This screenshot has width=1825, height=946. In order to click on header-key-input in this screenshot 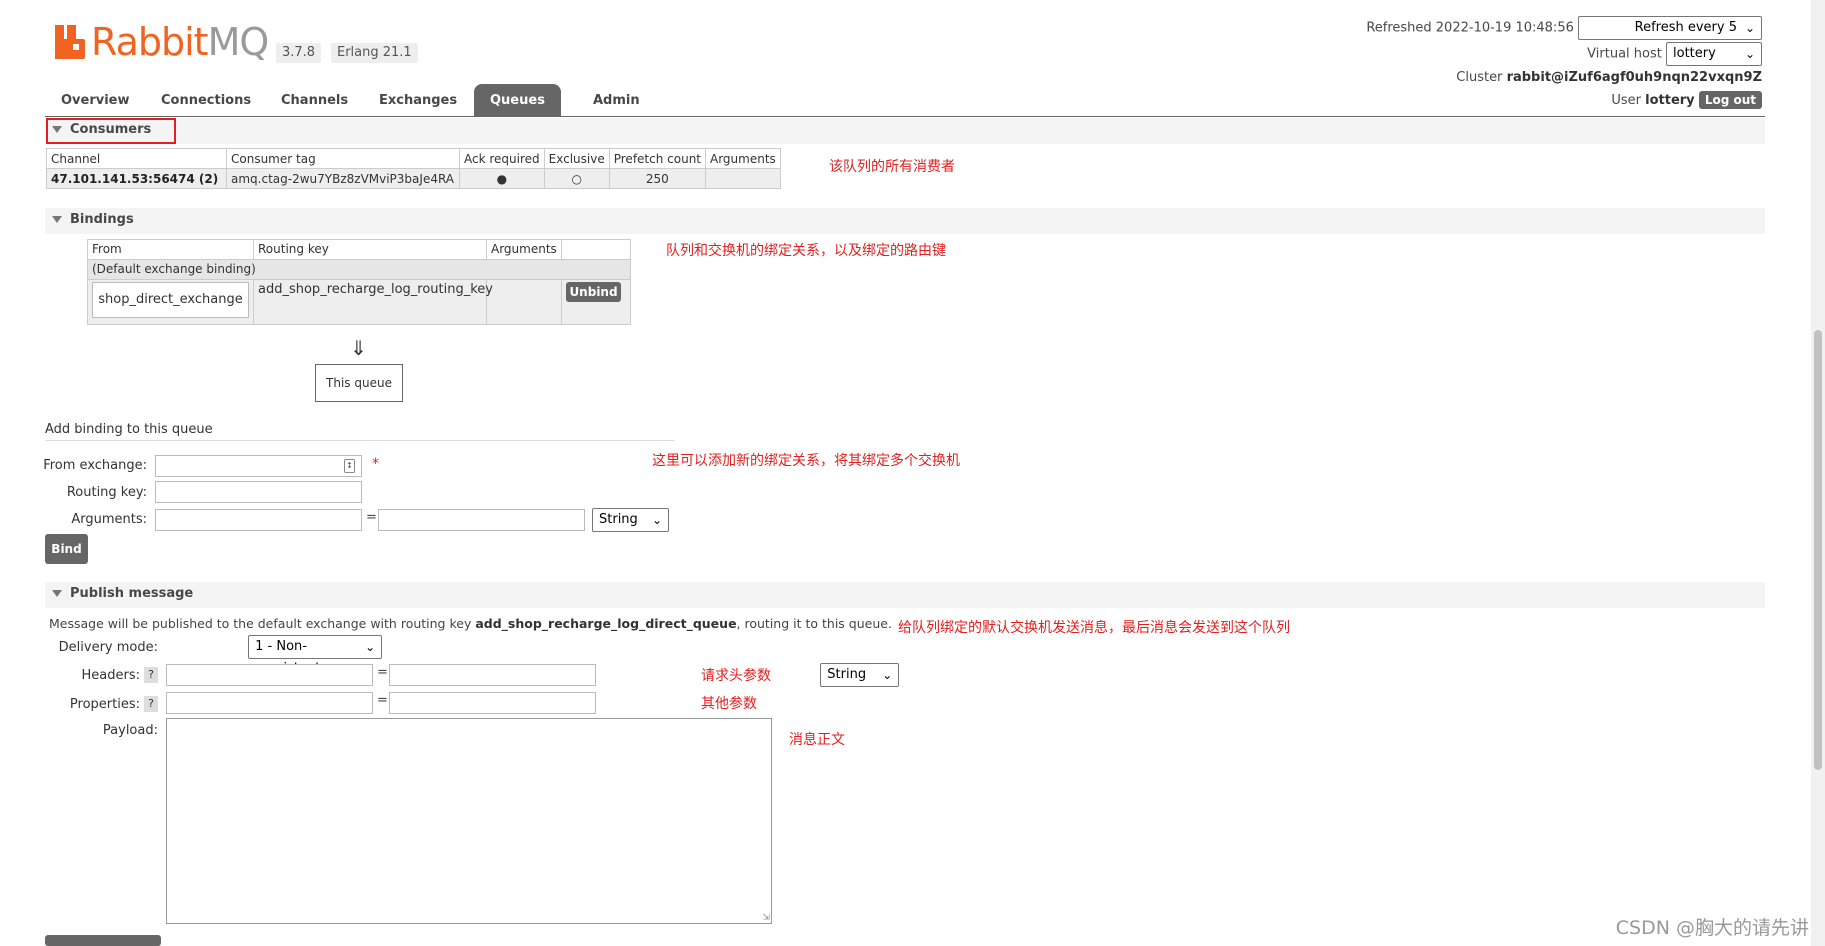, I will do `click(269, 675)`.